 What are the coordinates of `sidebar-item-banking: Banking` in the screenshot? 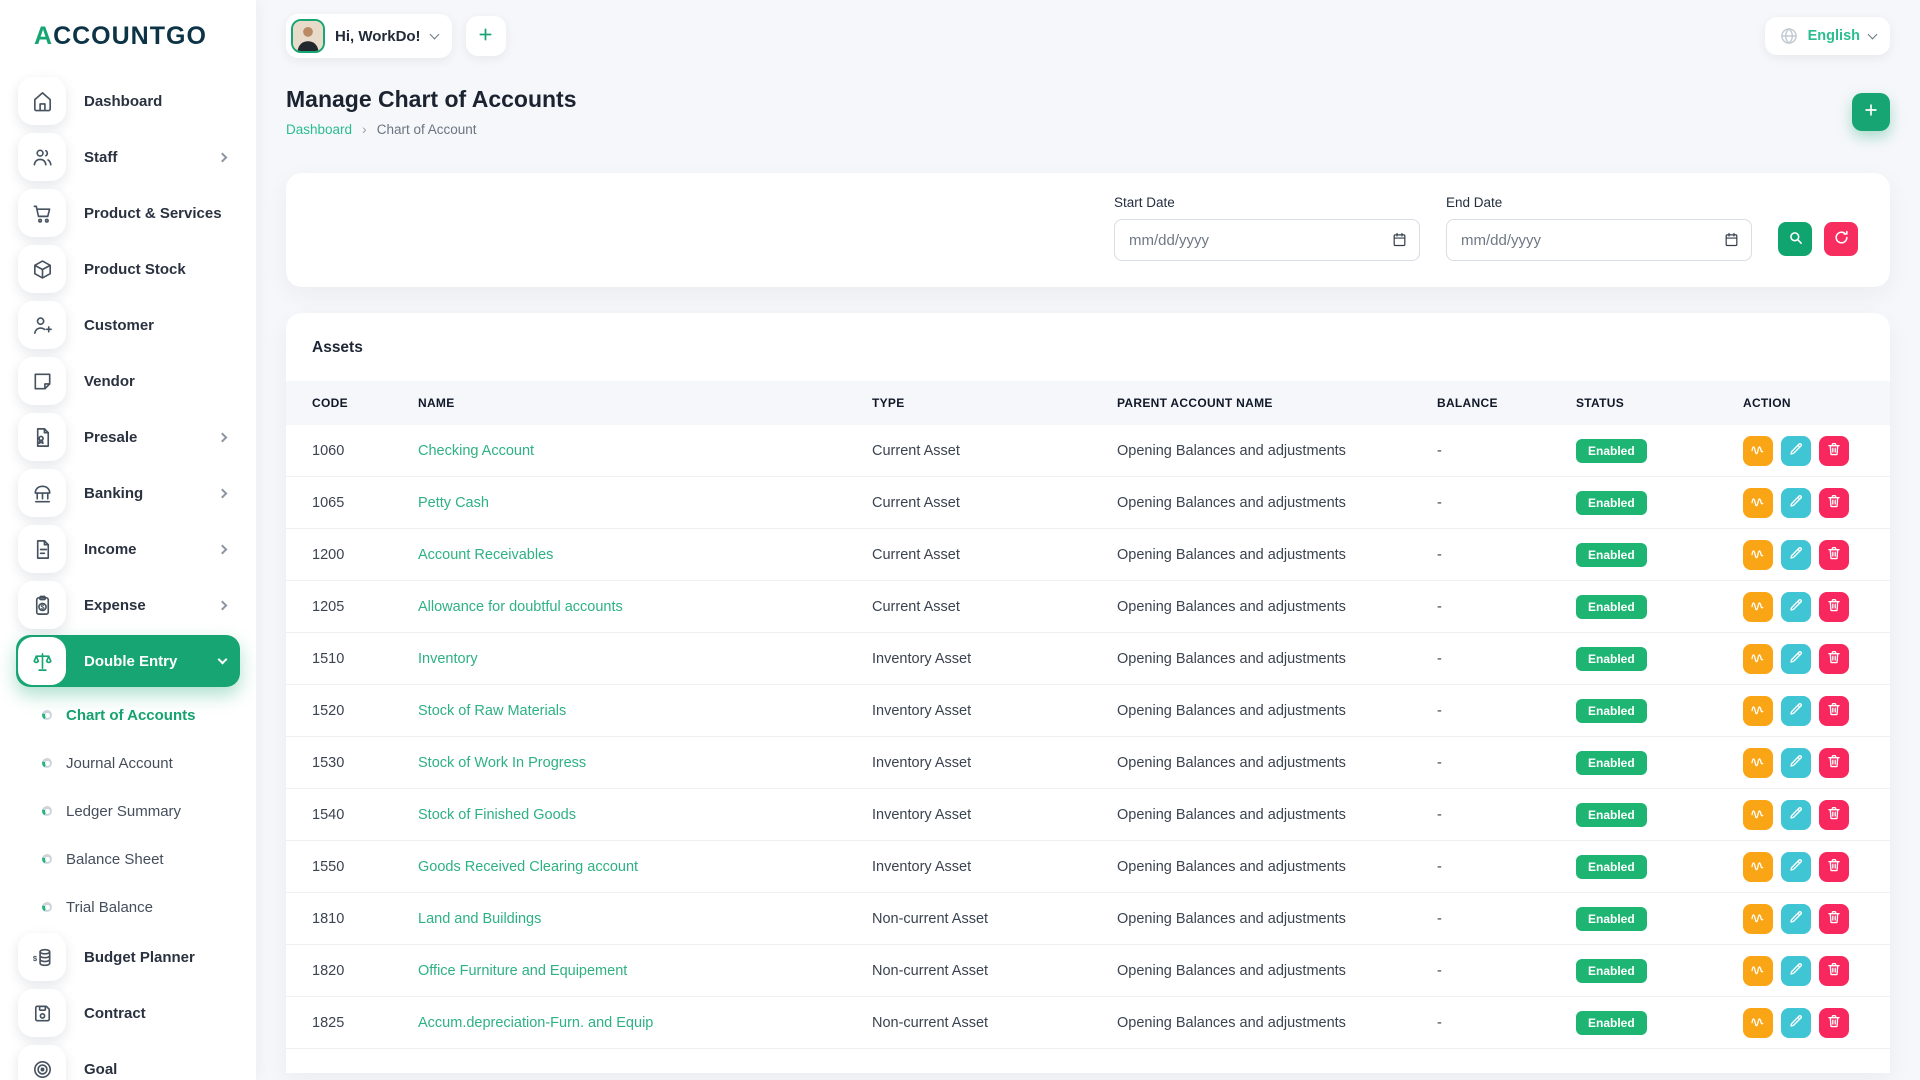 It's located at (128, 493).